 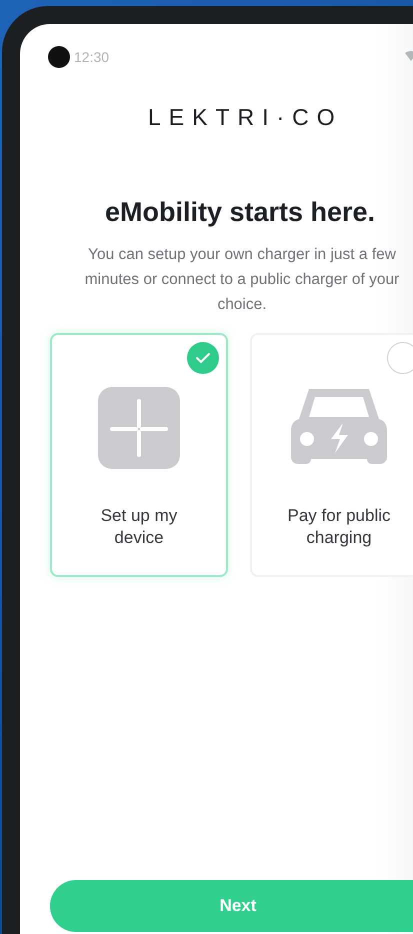 What do you see at coordinates (331, 455) in the screenshot?
I see `option-card: Pay for public charging` at bounding box center [331, 455].